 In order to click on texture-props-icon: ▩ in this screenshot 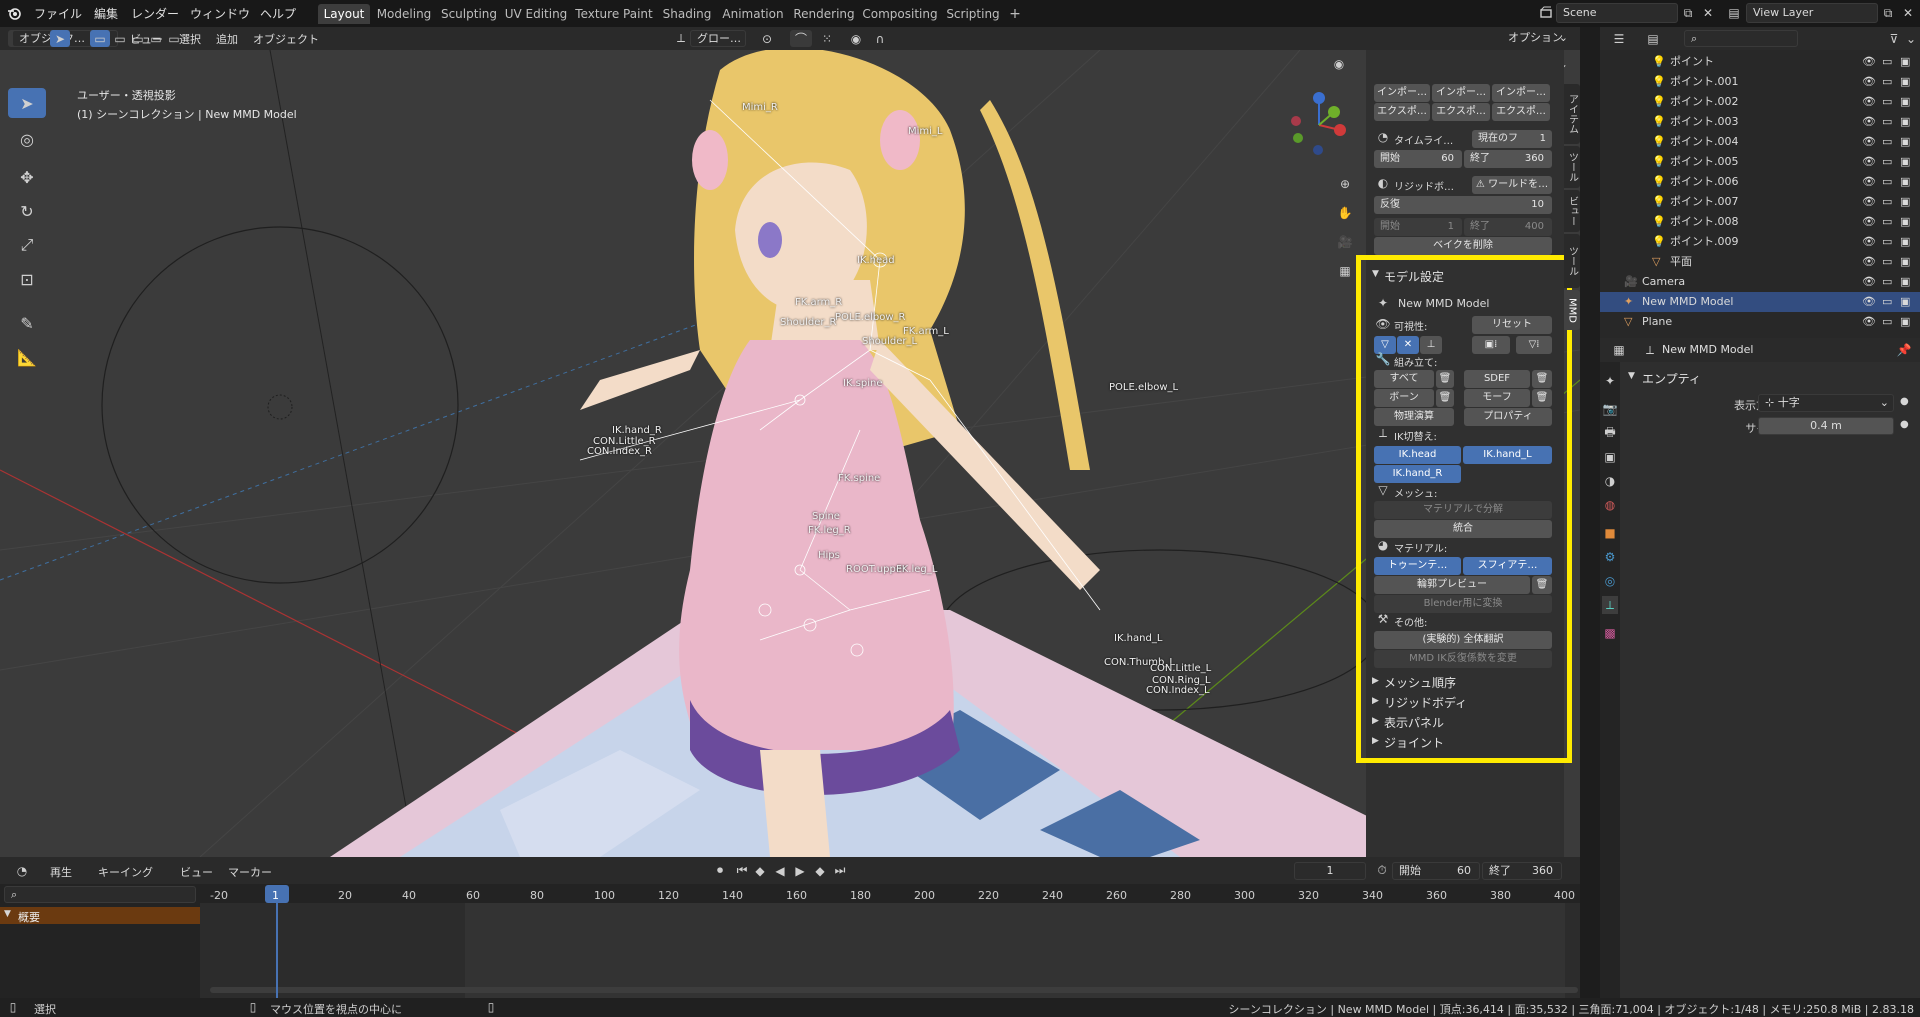, I will do `click(1610, 633)`.